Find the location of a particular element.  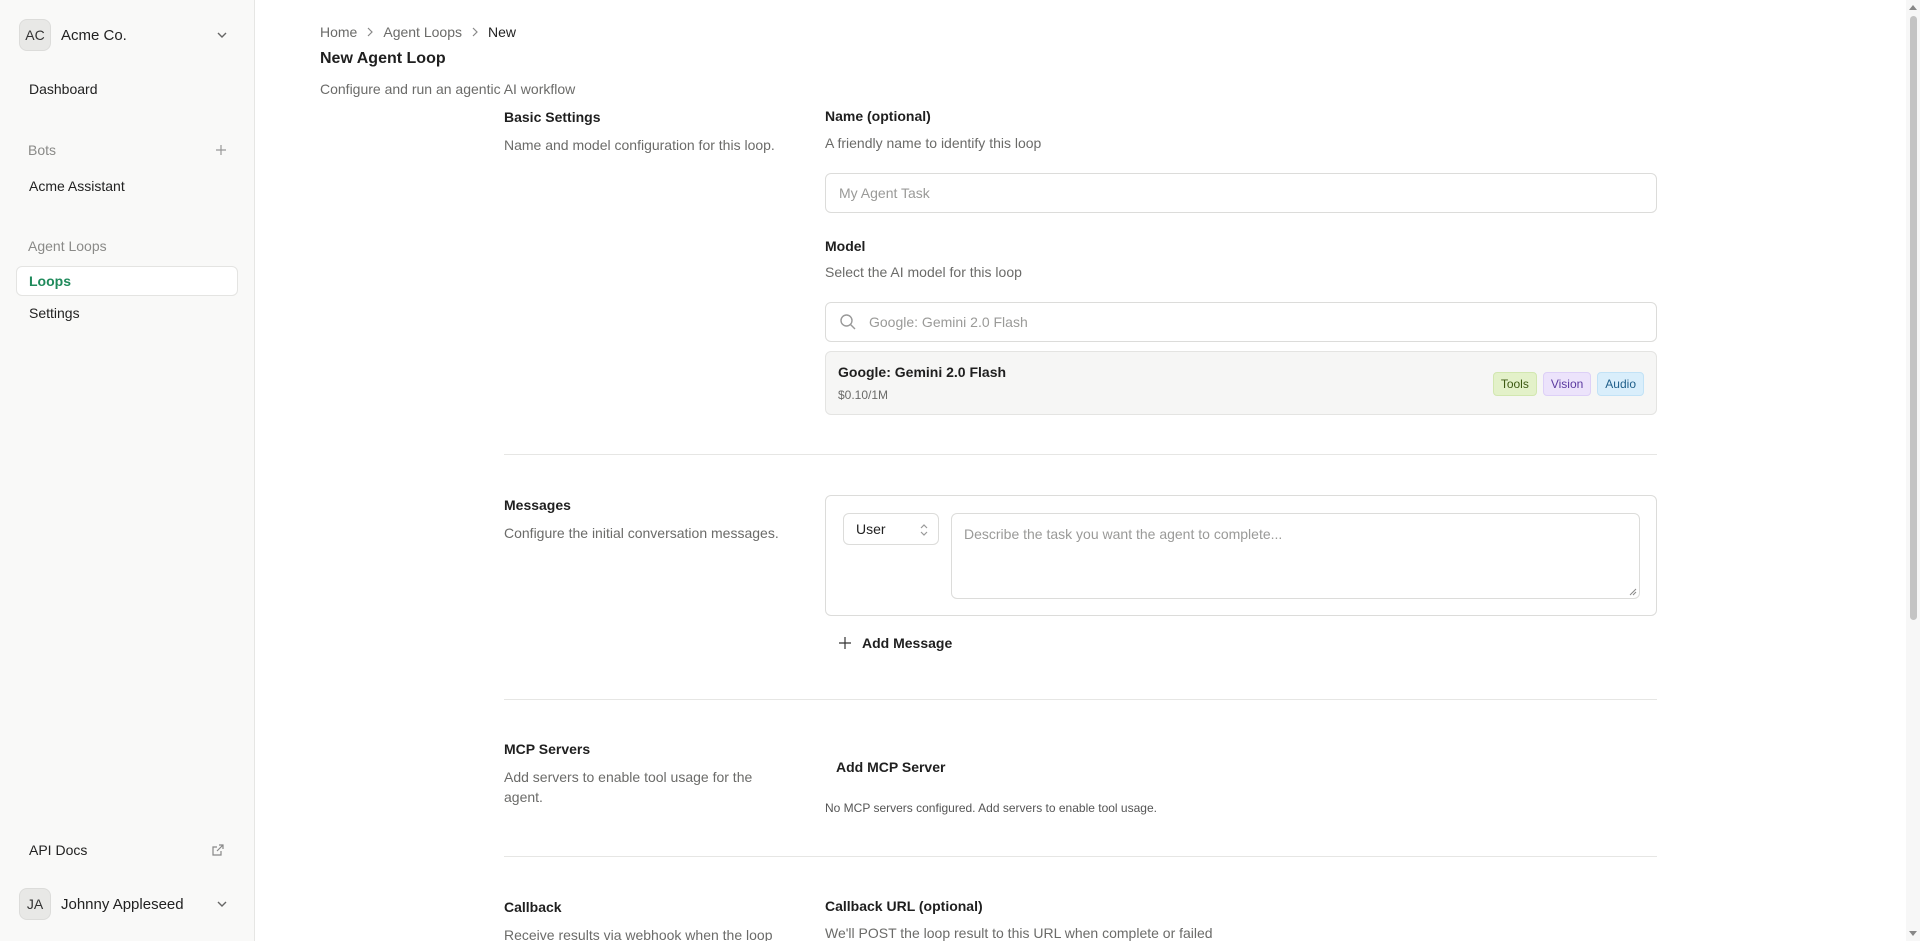

callback-url-label: Callback URL (optional) is located at coordinates (904, 906).